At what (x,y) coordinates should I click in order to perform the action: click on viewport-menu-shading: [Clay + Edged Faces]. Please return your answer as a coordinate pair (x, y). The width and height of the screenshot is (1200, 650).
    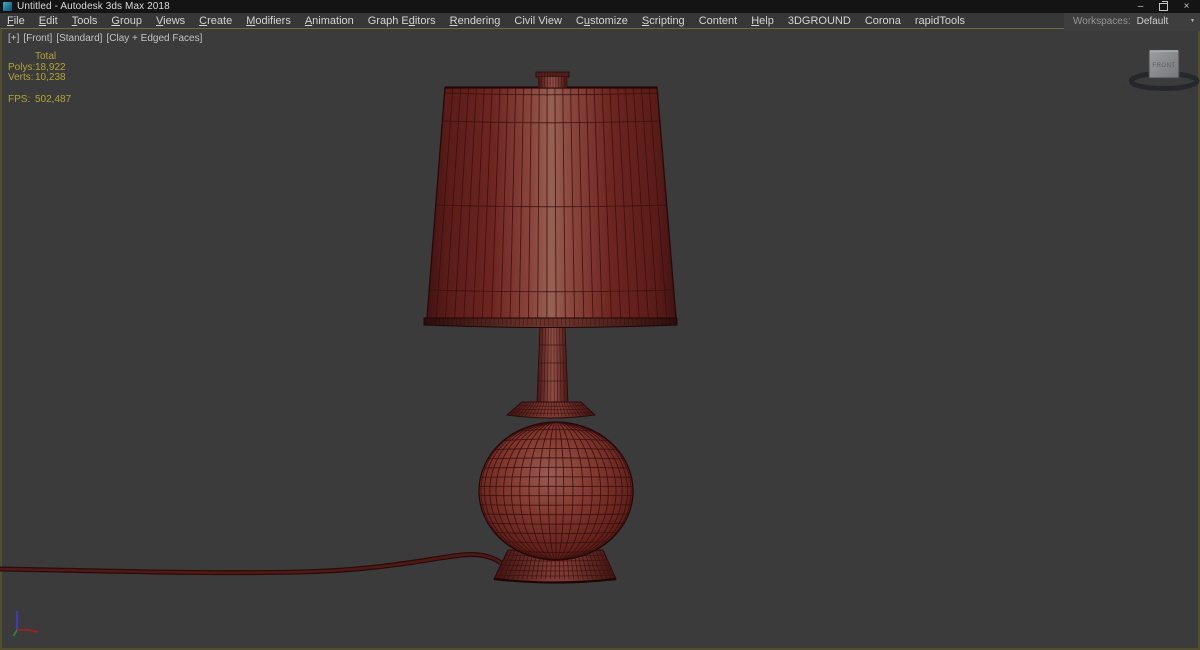
    Looking at the image, I should click on (154, 38).